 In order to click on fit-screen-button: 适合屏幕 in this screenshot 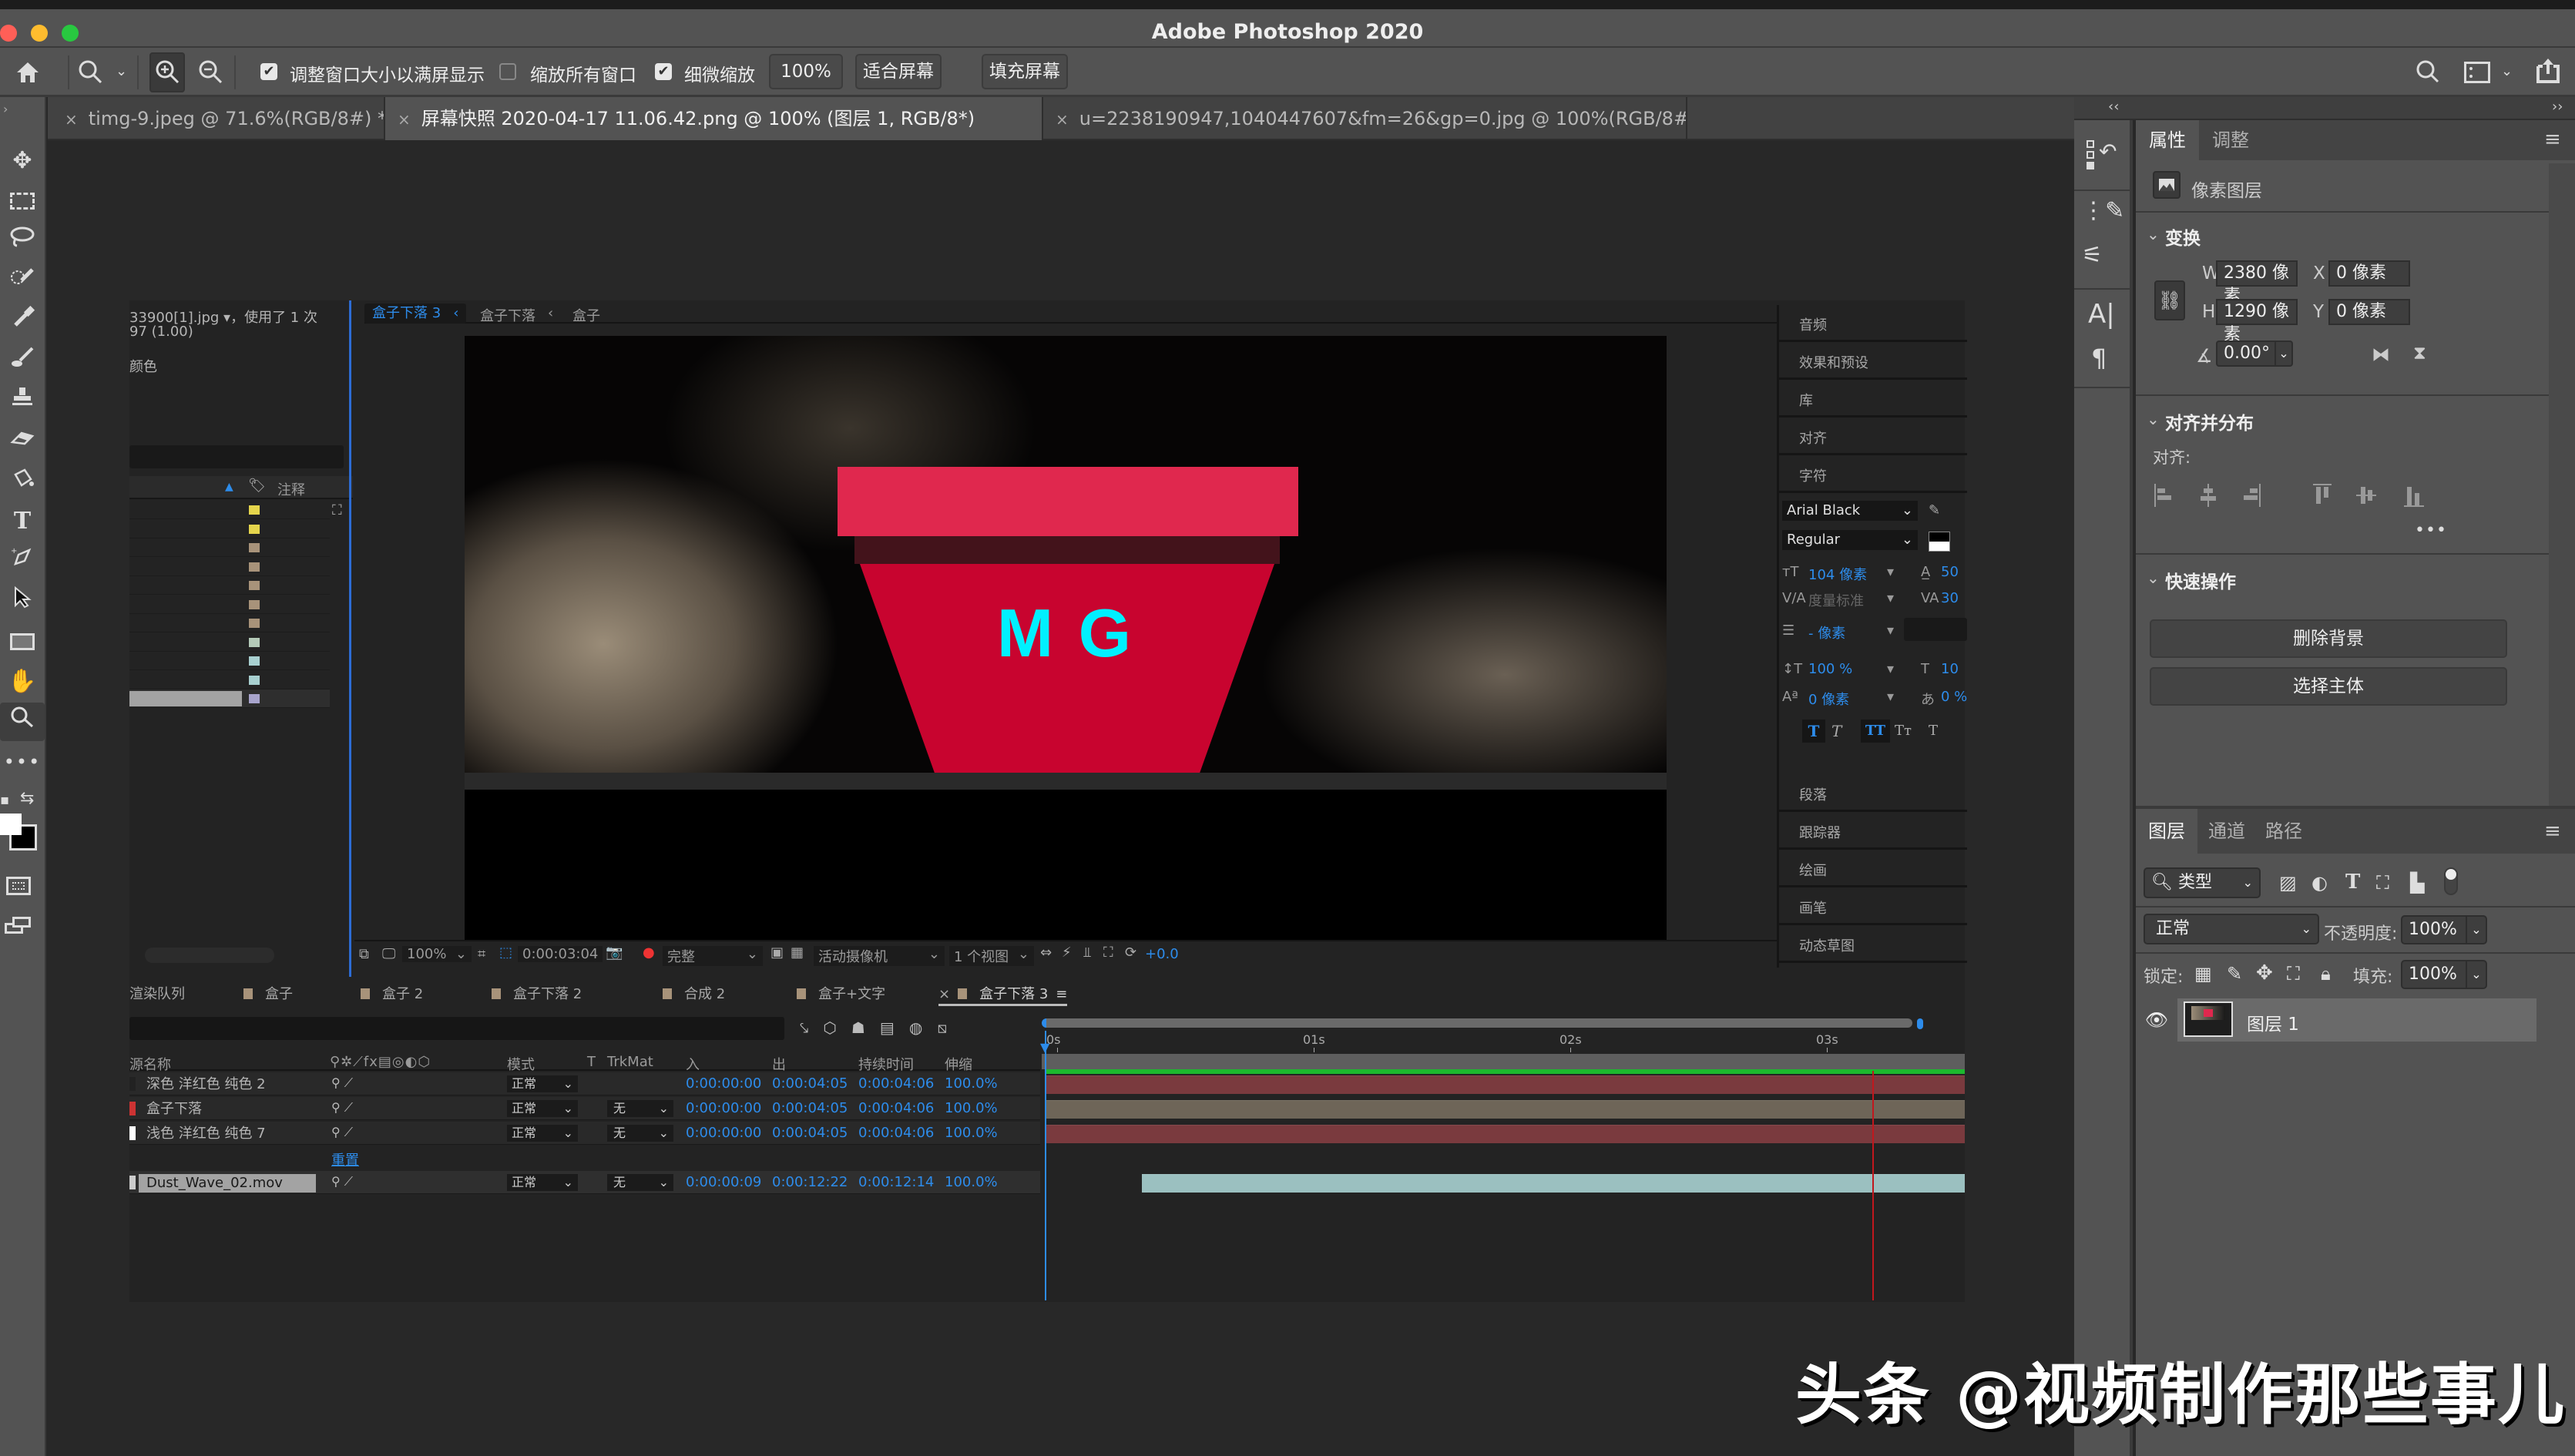, I will do `click(898, 71)`.